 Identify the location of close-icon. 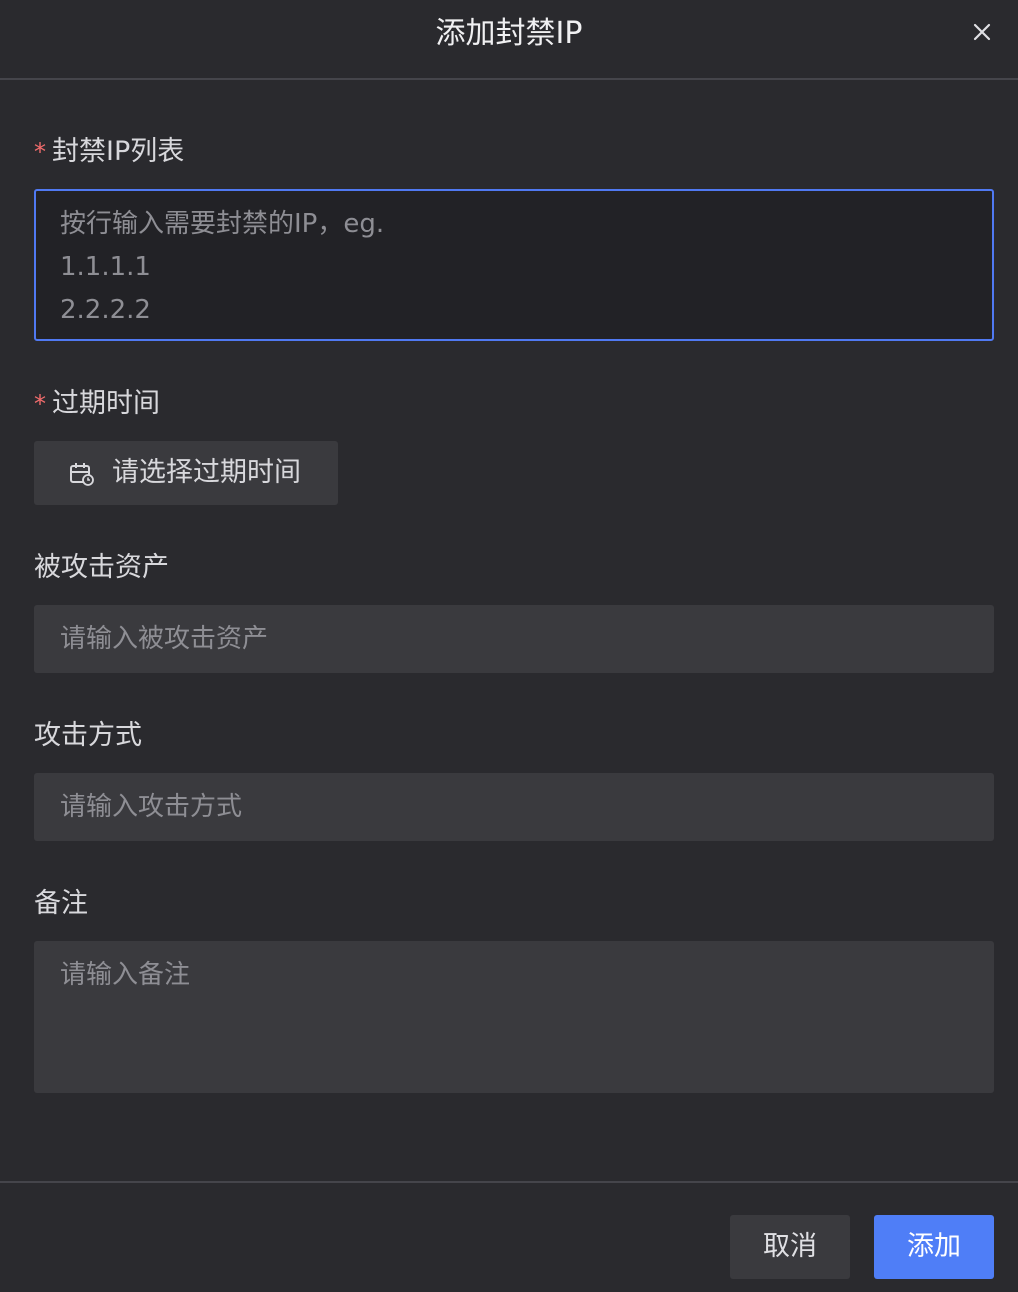
(982, 32).